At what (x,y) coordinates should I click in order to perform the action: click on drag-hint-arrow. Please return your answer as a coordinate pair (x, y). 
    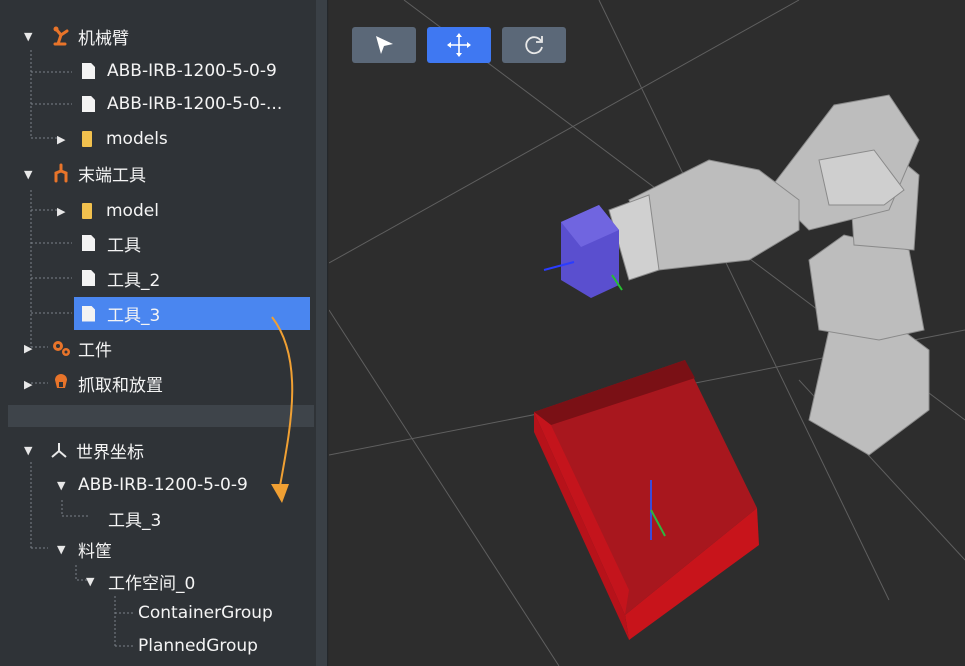
    Looking at the image, I should click on (282, 409).